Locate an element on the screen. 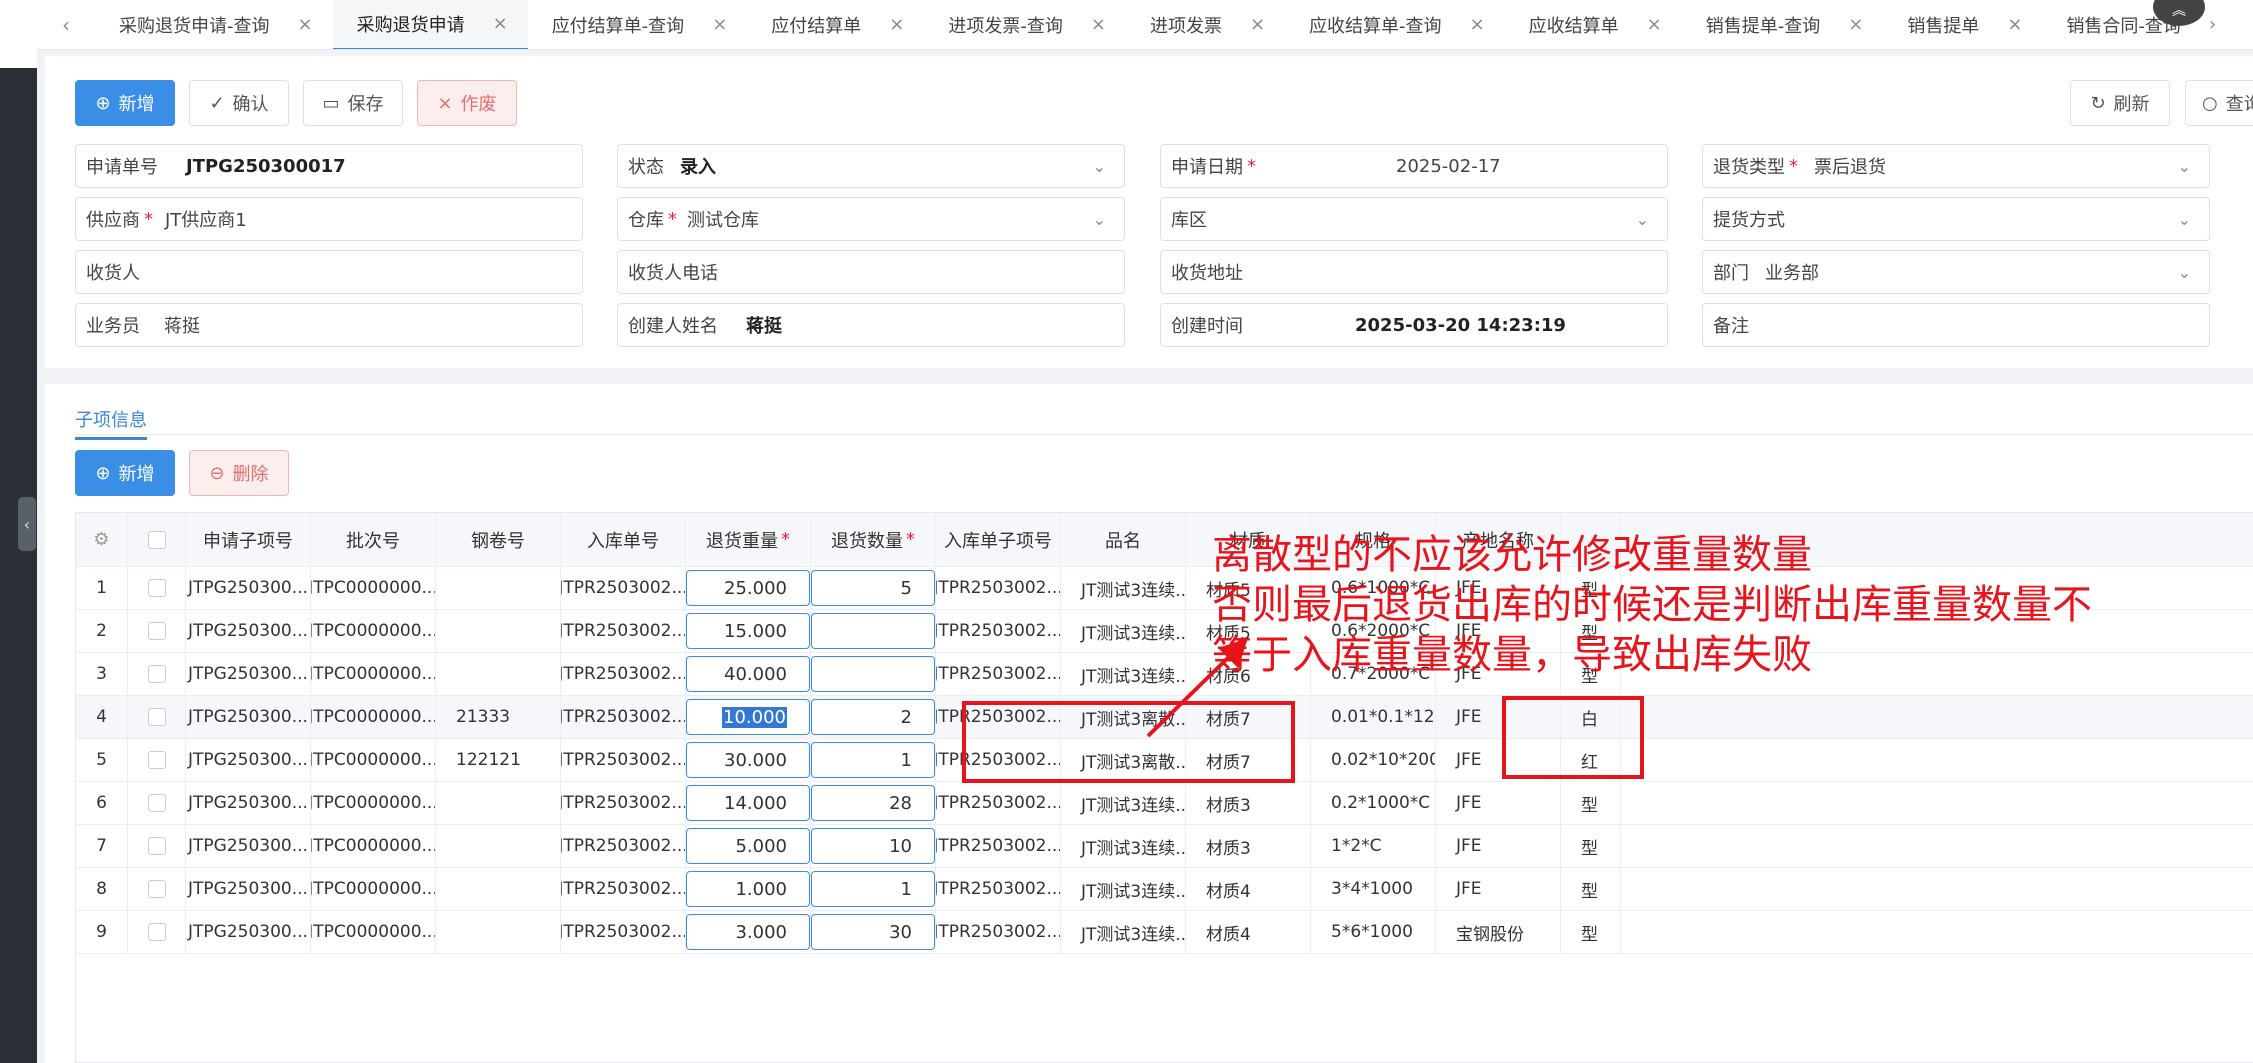 This screenshot has height=1063, width=2253. confirm-button: ✓ 确认 is located at coordinates (239, 103).